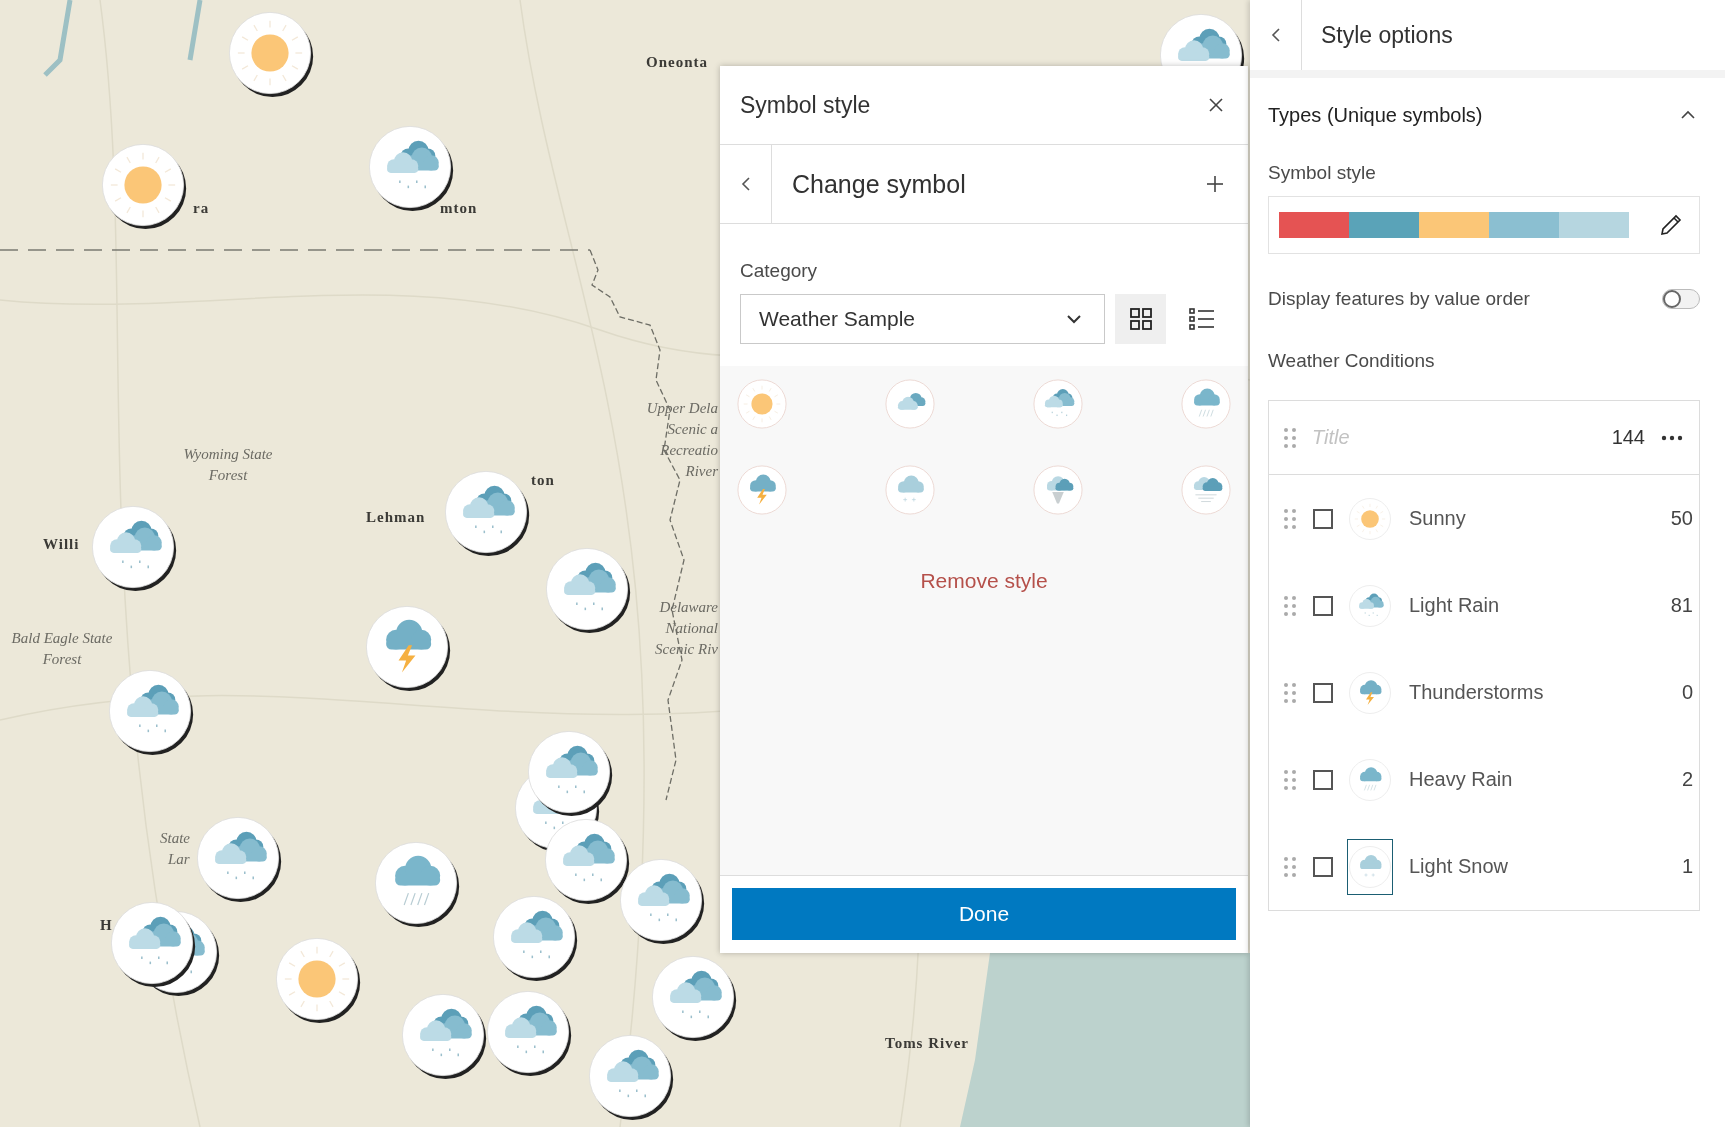 The height and width of the screenshot is (1127, 1725). What do you see at coordinates (805, 105) in the screenshot?
I see `dialog-title: Symbol style` at bounding box center [805, 105].